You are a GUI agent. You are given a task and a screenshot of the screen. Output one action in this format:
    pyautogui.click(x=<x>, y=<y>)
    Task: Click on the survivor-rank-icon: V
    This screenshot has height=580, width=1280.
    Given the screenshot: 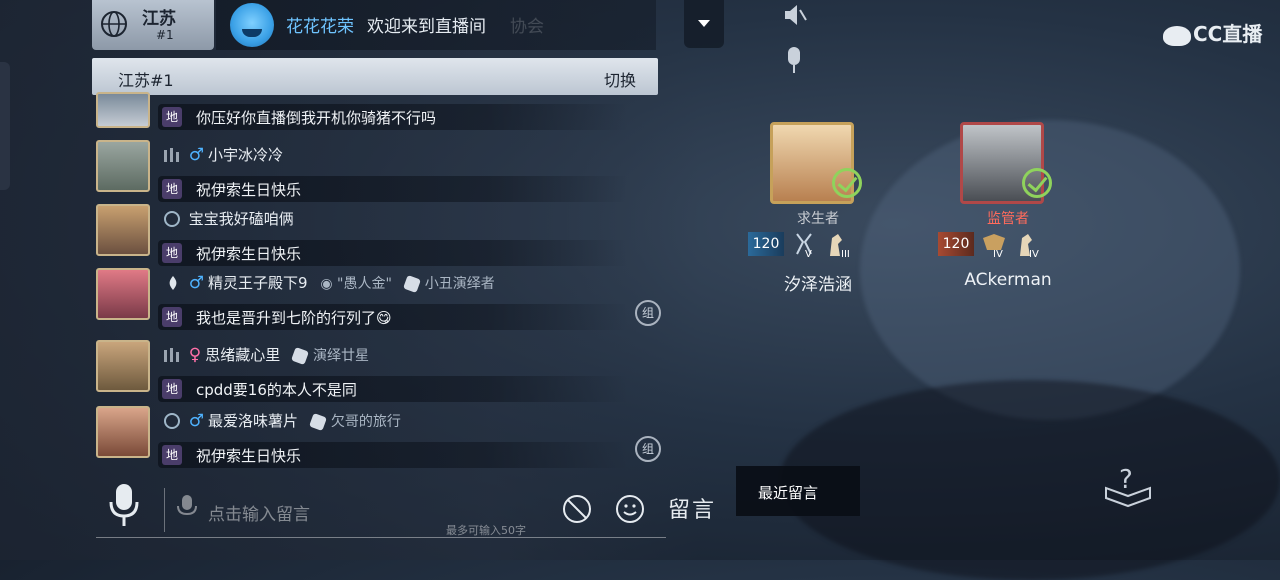 What is the action you would take?
    pyautogui.click(x=804, y=245)
    